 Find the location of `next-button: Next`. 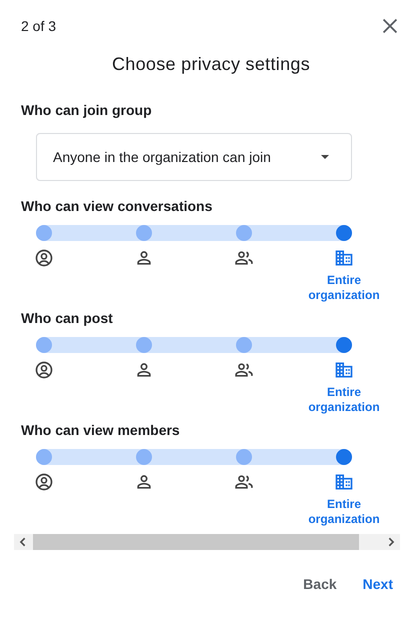

next-button: Next is located at coordinates (377, 584).